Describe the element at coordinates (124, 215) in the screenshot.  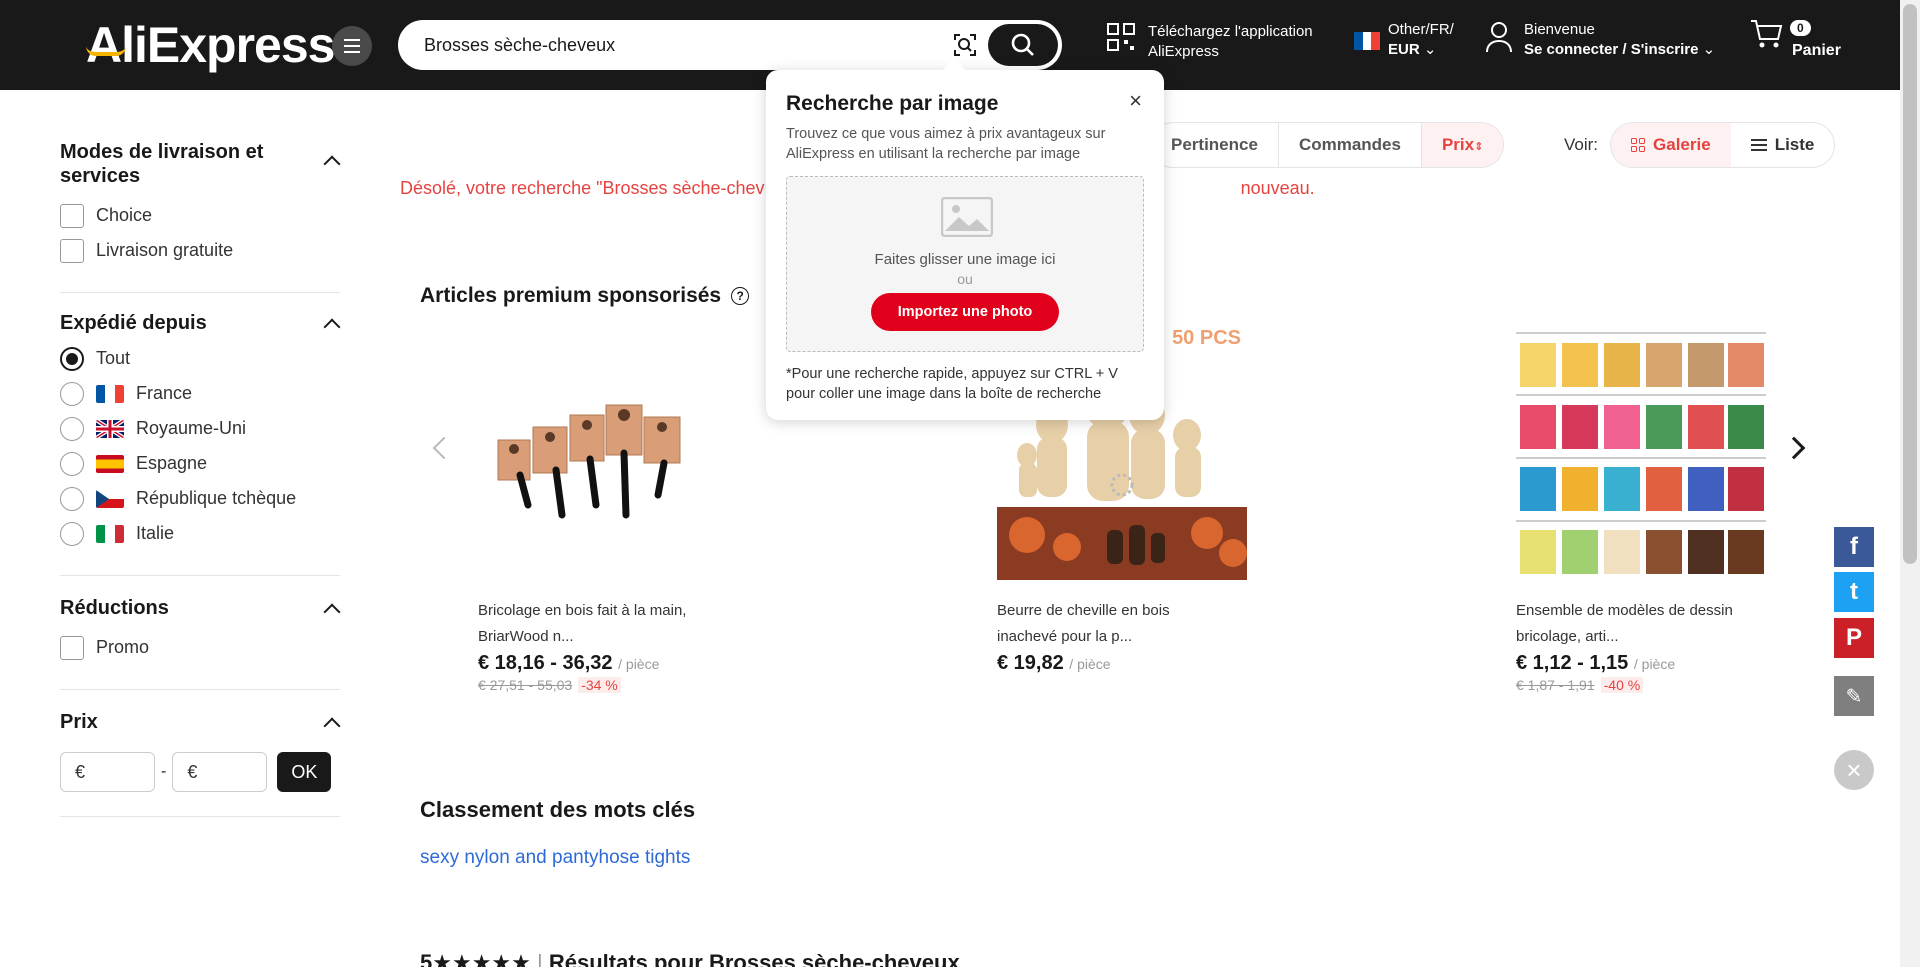
I see `filter-label: Choice` at that location.